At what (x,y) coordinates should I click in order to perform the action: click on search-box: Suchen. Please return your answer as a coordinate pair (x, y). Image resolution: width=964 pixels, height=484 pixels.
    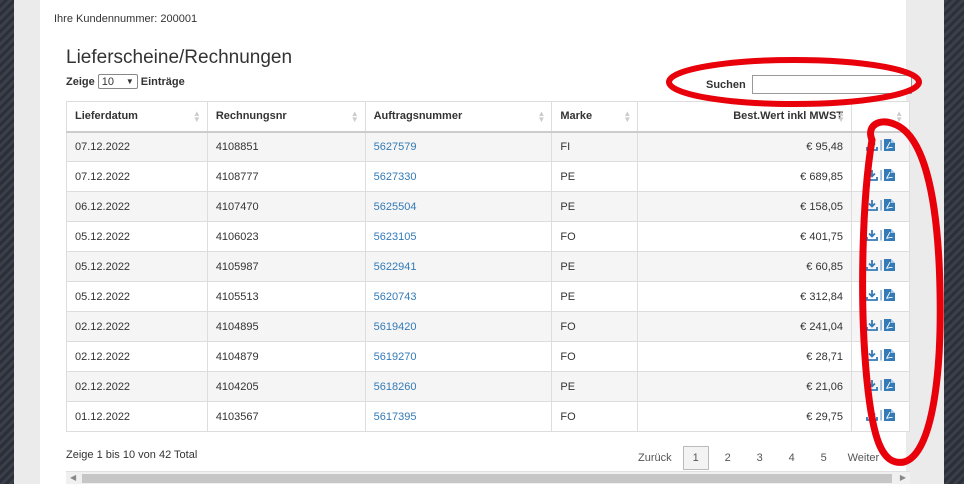
    Looking at the image, I should click on (809, 84).